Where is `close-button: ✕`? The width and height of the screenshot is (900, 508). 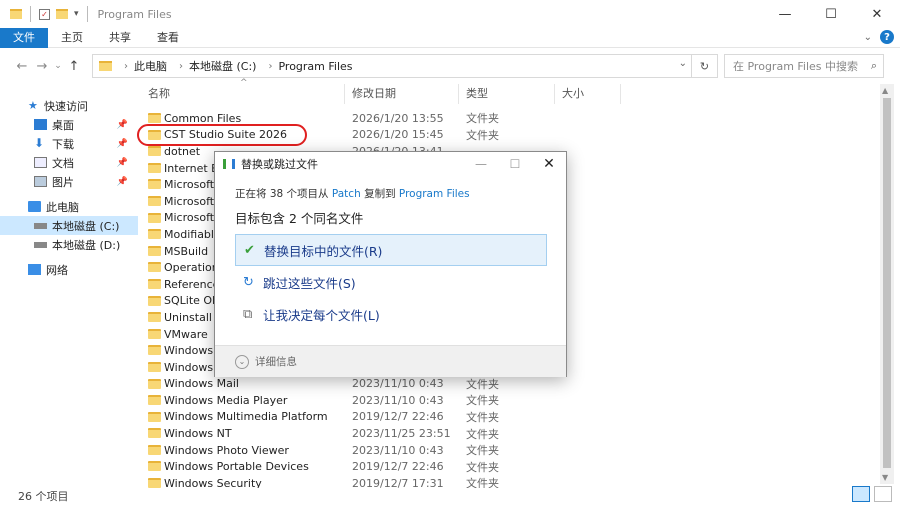
close-button: ✕ is located at coordinates (877, 14).